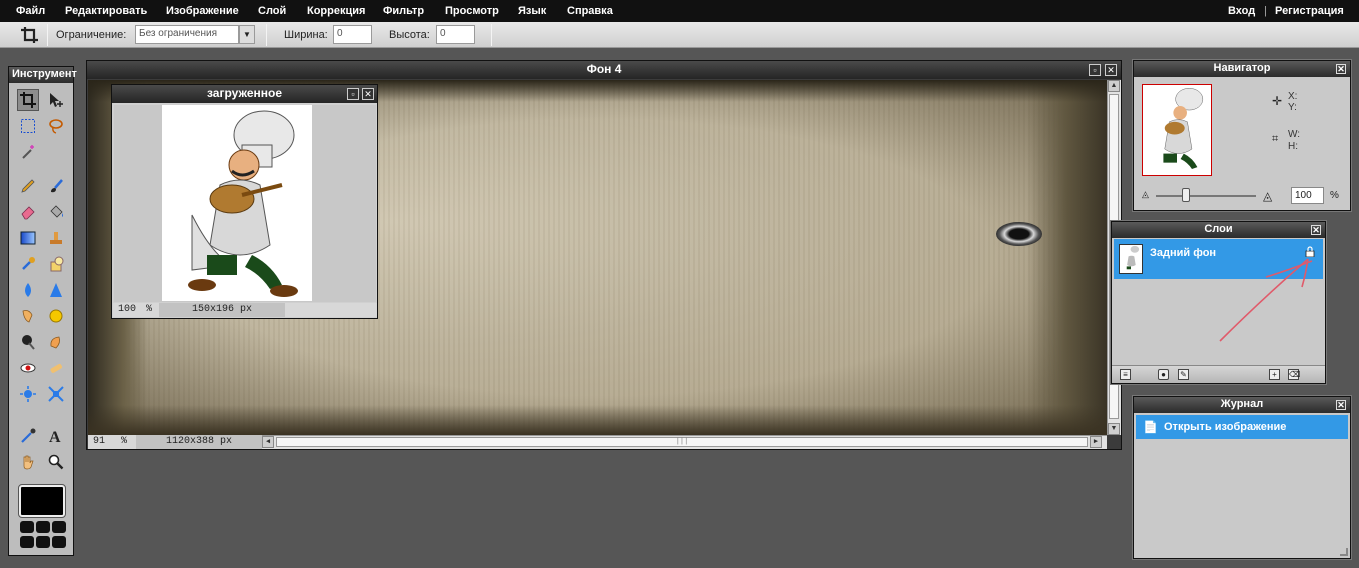 The width and height of the screenshot is (1359, 568). Describe the element at coordinates (247, 34) in the screenshot. I see `chevron-down-icon: ▼` at that location.